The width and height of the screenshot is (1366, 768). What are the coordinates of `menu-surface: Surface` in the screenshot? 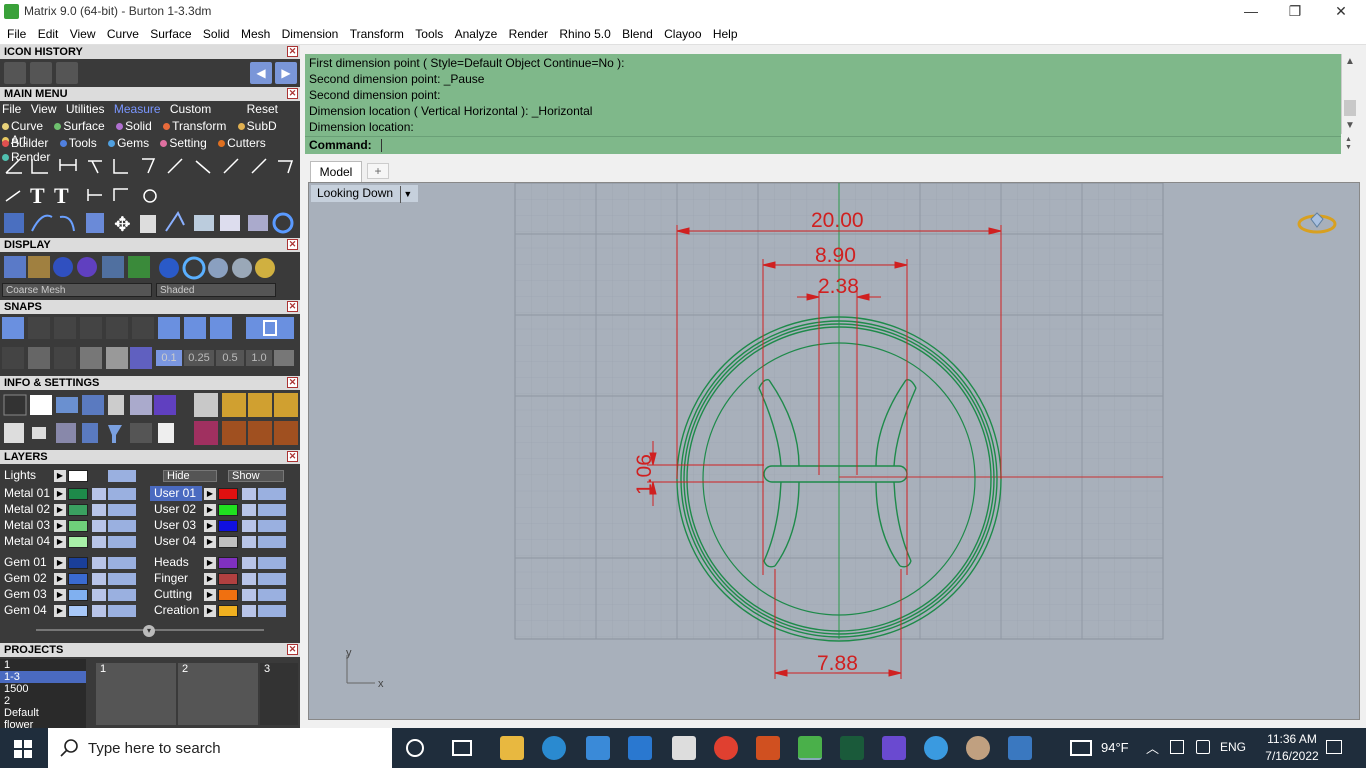 It's located at (170, 34).